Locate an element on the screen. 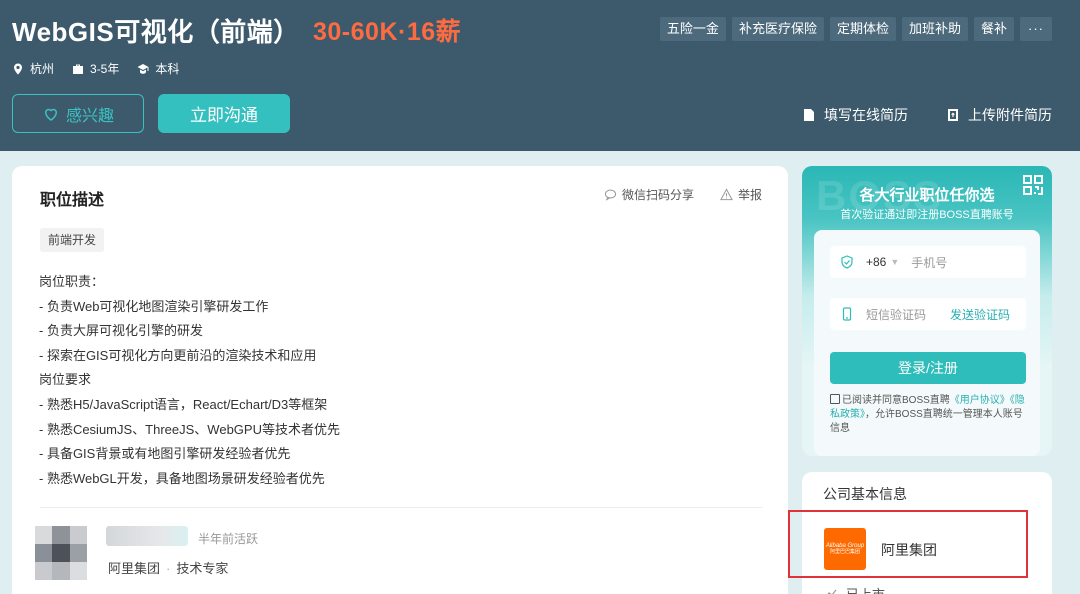 The image size is (1080, 594). benefit-tags: 五险一金 补充医疗保险 定期体检 加班补助 餐补 ··· is located at coordinates (855, 29).